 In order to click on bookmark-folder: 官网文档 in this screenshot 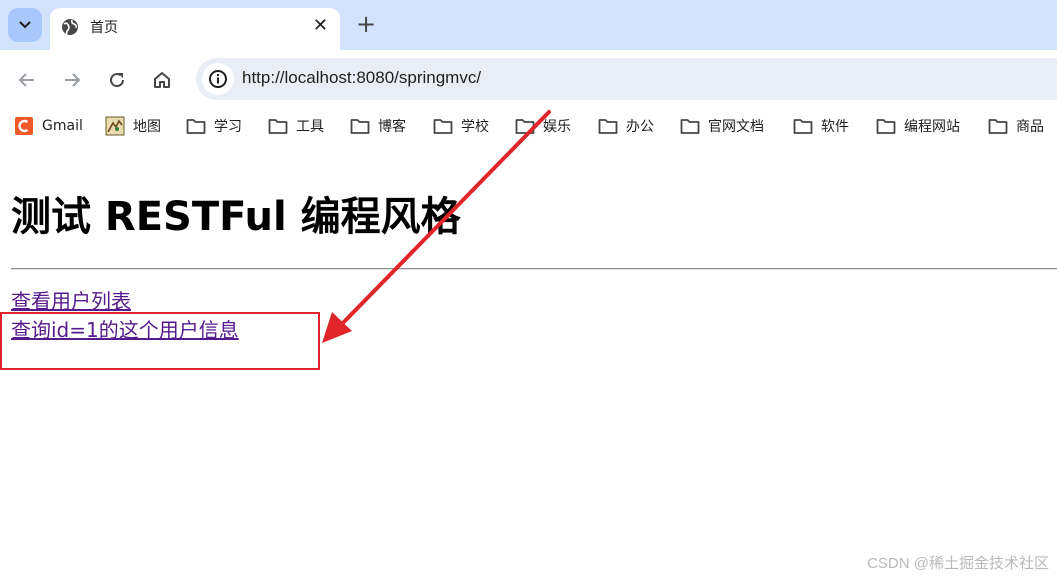, I will do `click(722, 126)`.